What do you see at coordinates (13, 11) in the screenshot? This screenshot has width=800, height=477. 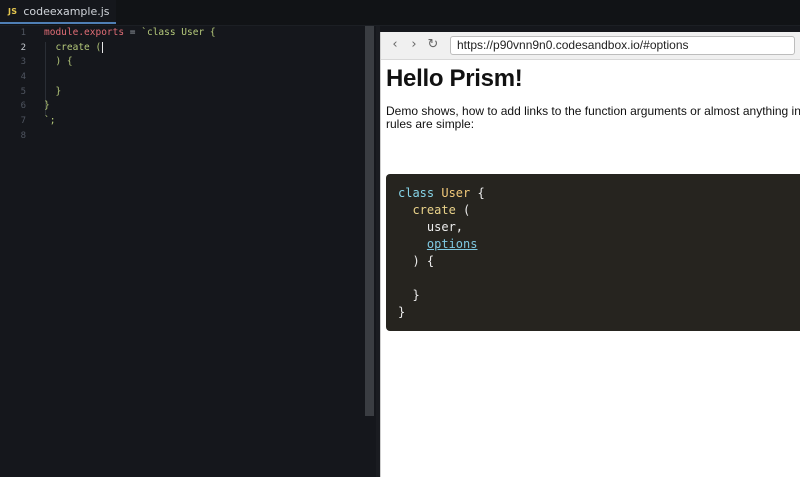 I see `js-file-icon: JS` at bounding box center [13, 11].